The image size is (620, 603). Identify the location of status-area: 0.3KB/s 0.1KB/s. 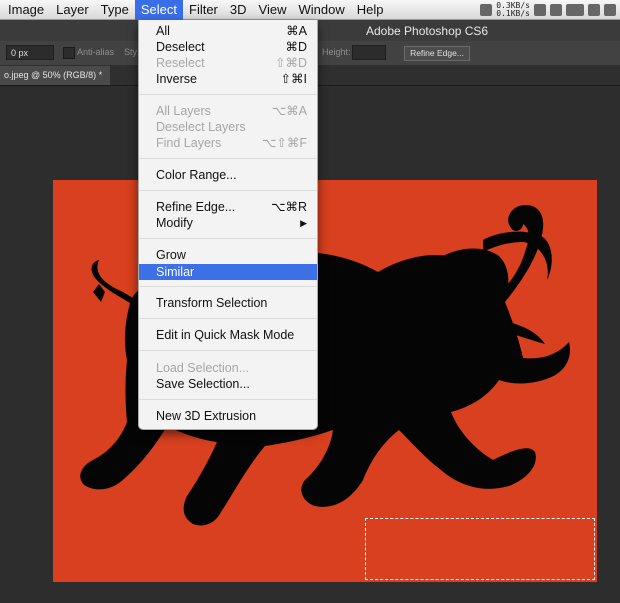
(550, 10).